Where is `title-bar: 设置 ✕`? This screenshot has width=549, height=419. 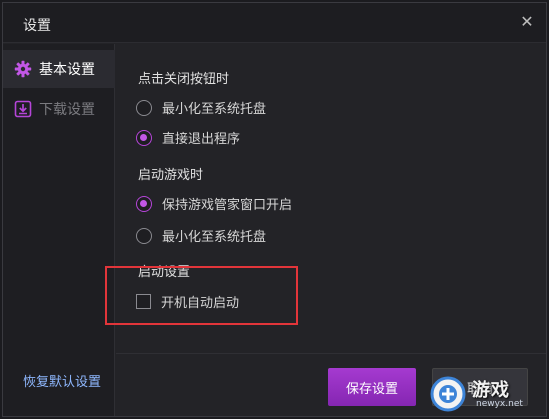 title-bar: 设置 ✕ is located at coordinates (274, 23).